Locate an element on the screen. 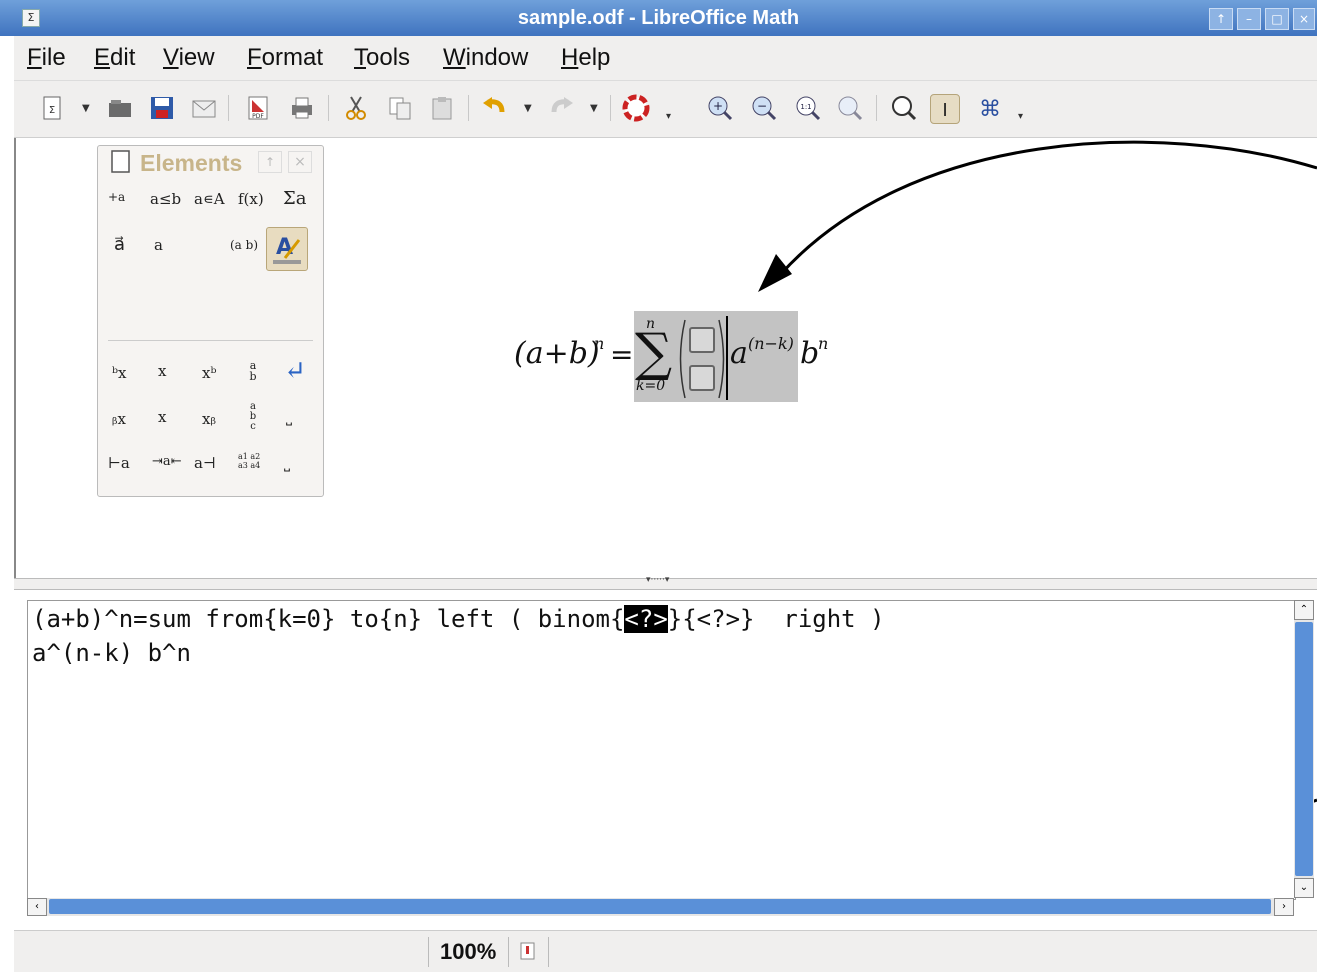  document-icon is located at coordinates (120, 161).